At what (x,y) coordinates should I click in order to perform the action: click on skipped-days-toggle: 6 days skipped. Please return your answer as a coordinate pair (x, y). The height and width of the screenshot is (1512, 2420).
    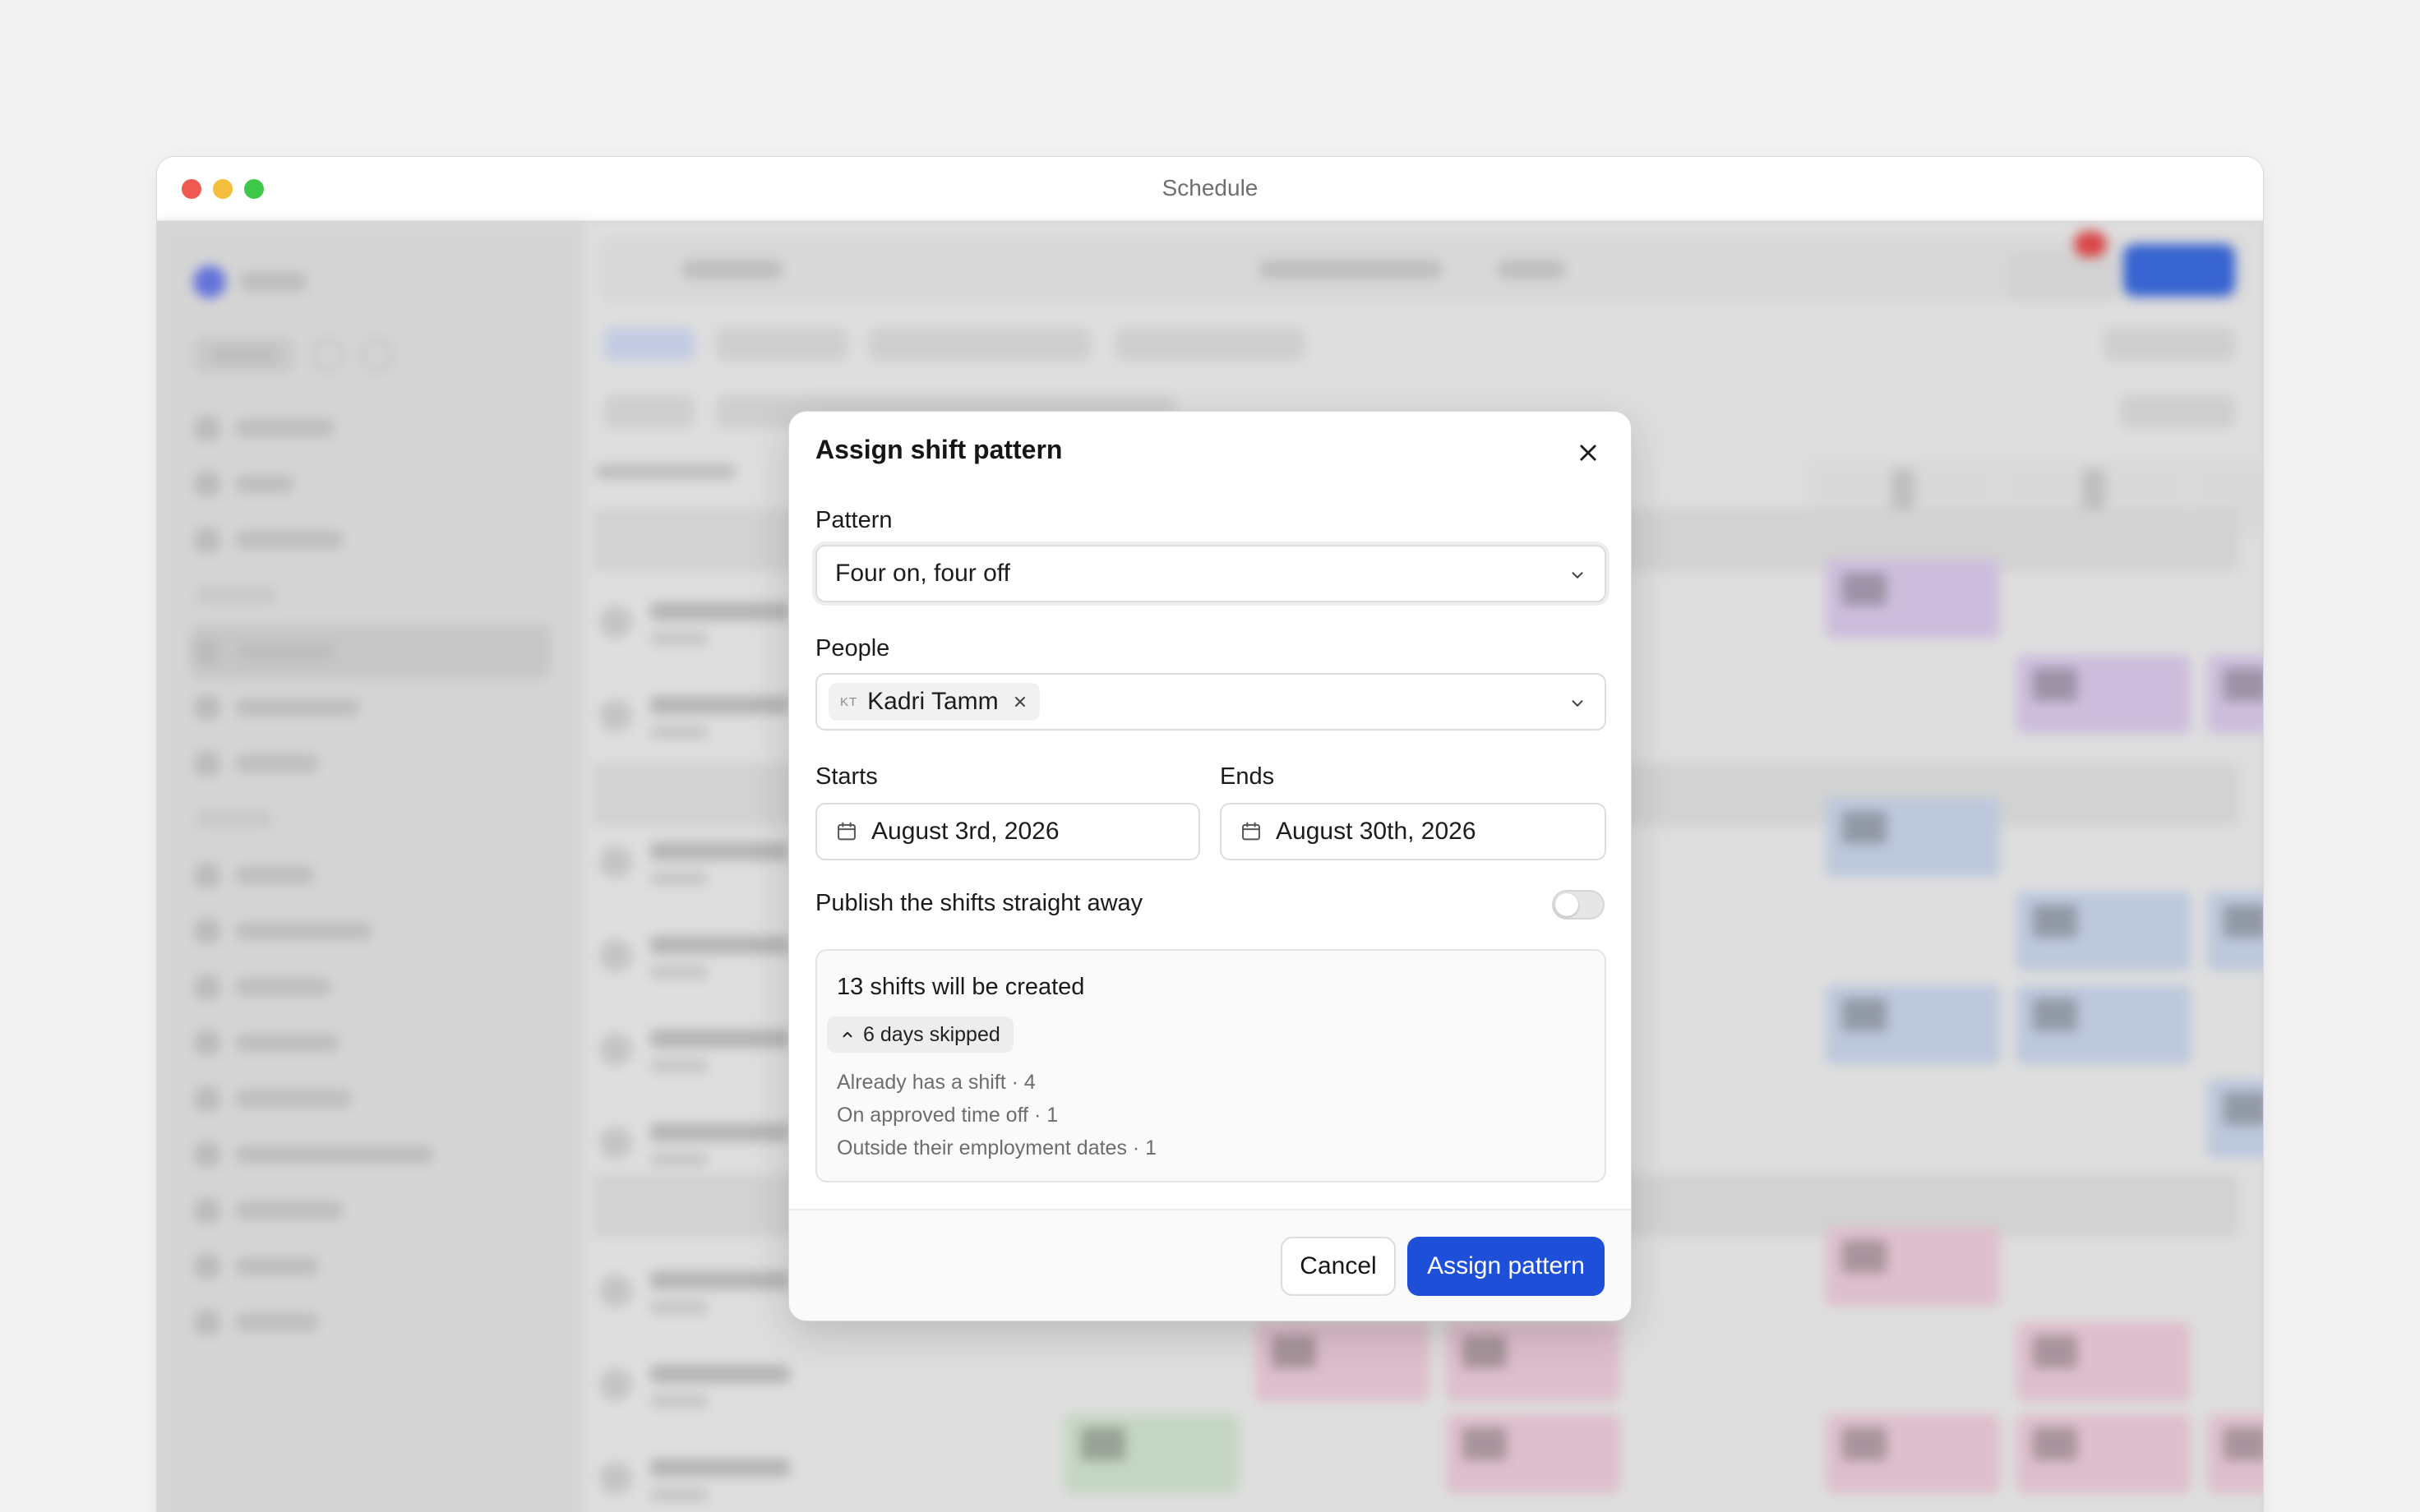
    Looking at the image, I should click on (920, 1035).